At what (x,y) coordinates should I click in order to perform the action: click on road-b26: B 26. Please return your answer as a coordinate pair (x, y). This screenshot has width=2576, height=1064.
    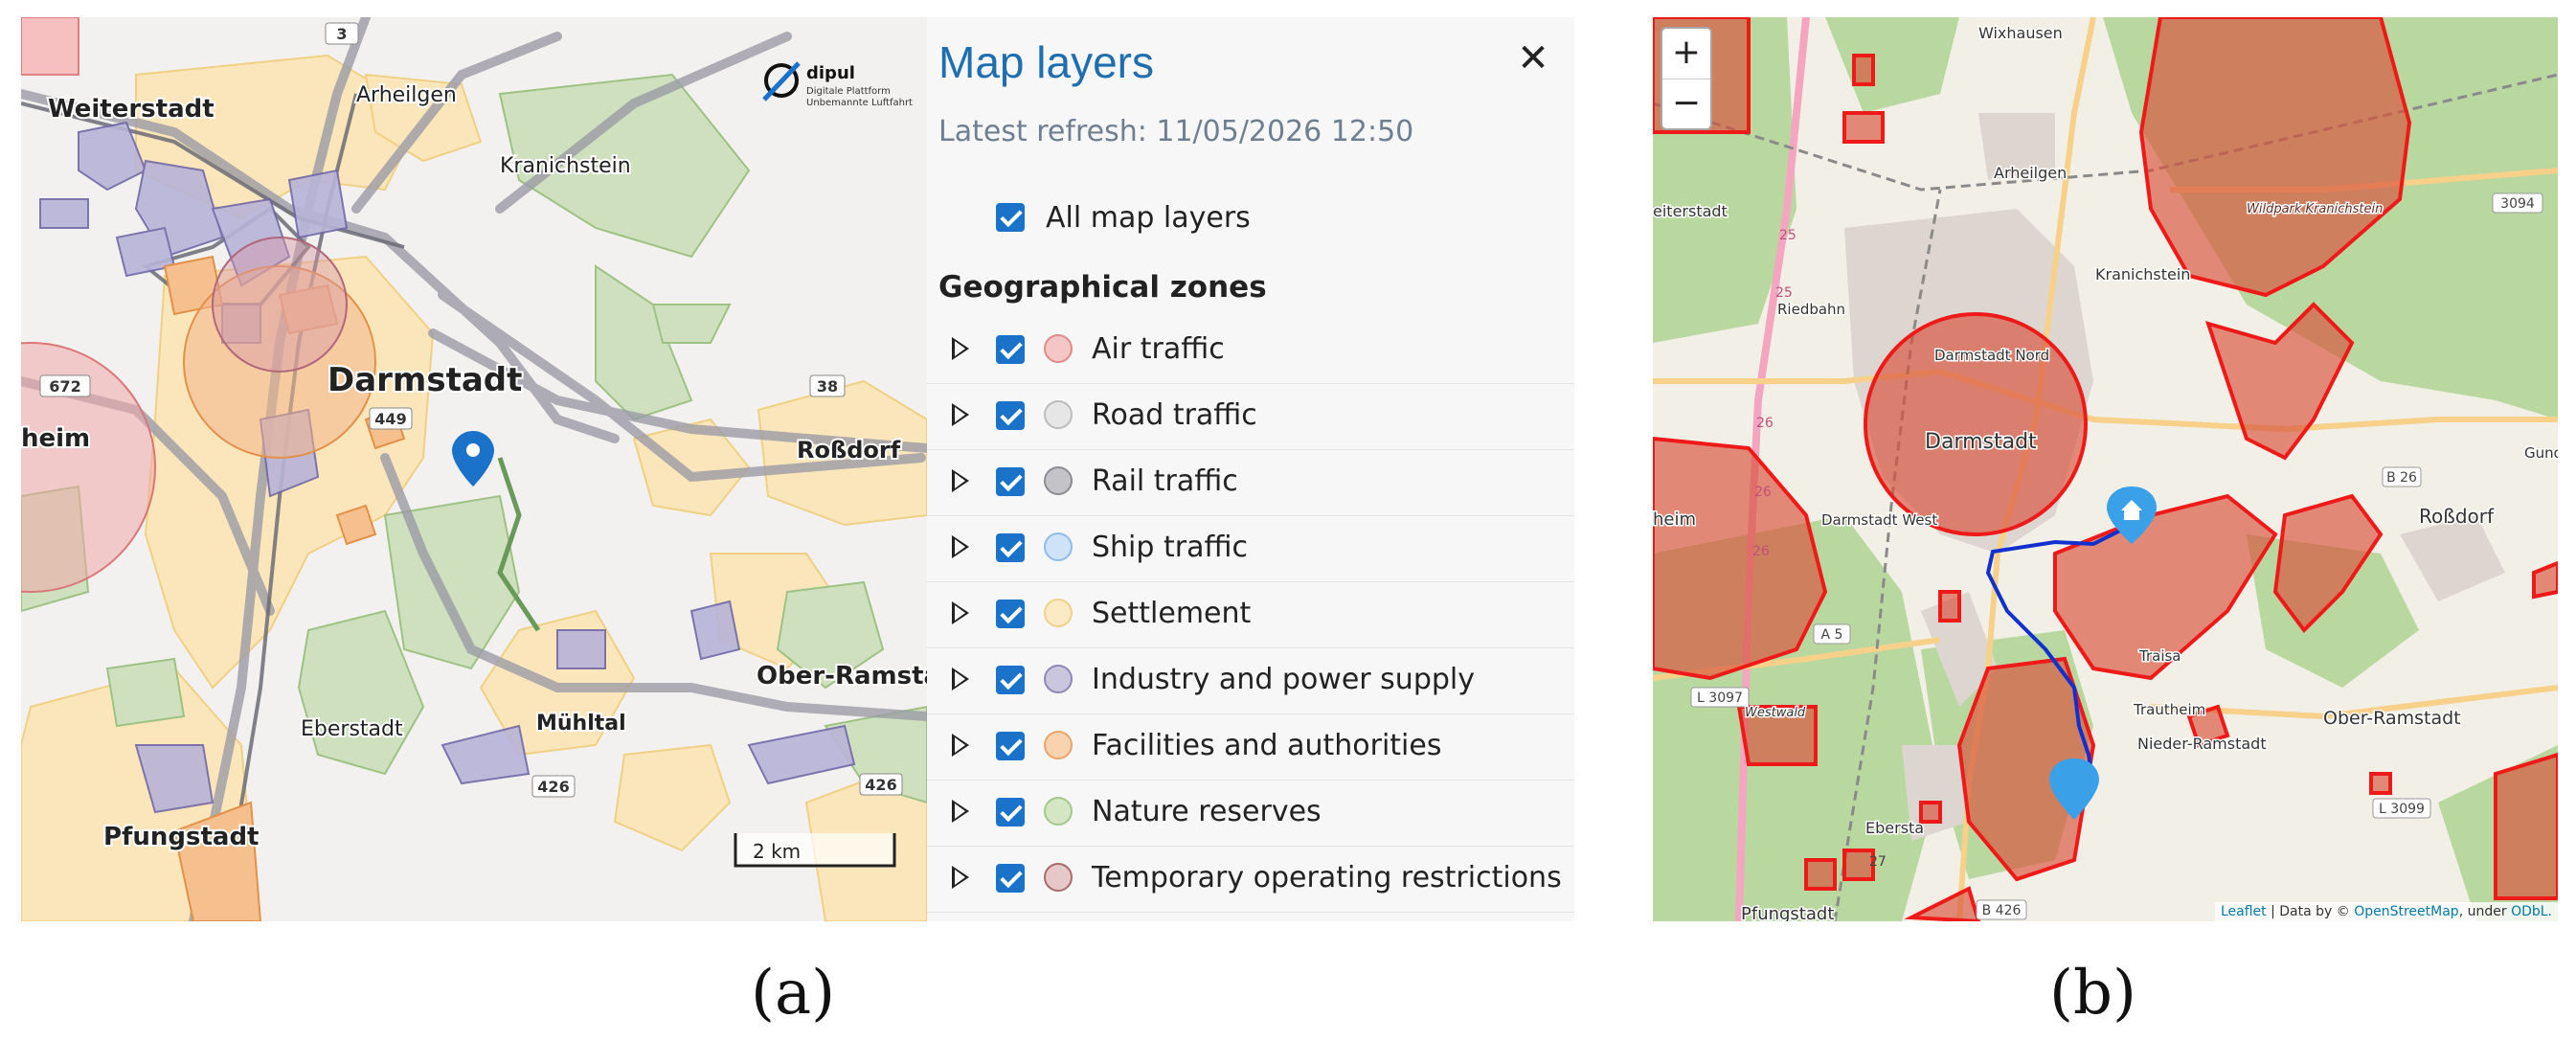
    Looking at the image, I should click on (2401, 478).